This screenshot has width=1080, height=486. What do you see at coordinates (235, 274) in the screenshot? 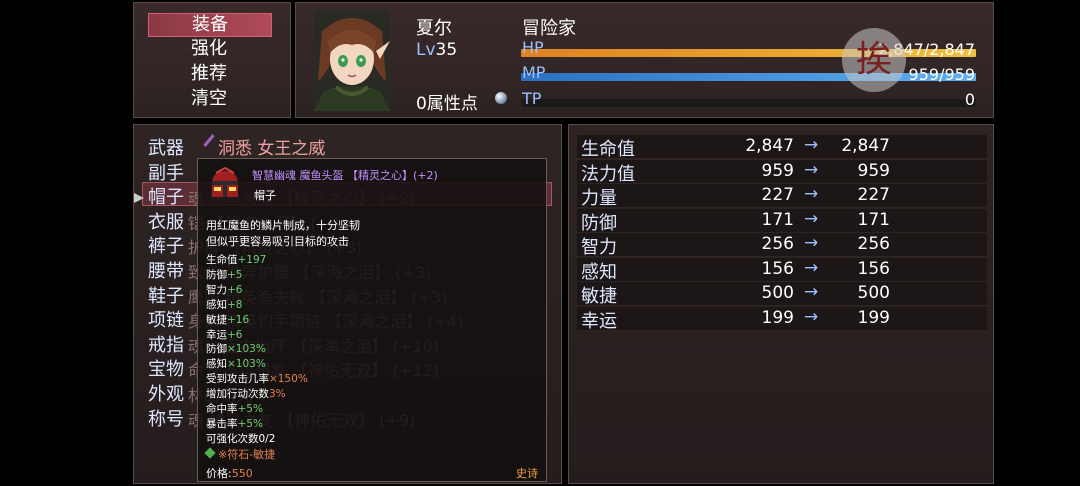
I see `stat-value: +5` at bounding box center [235, 274].